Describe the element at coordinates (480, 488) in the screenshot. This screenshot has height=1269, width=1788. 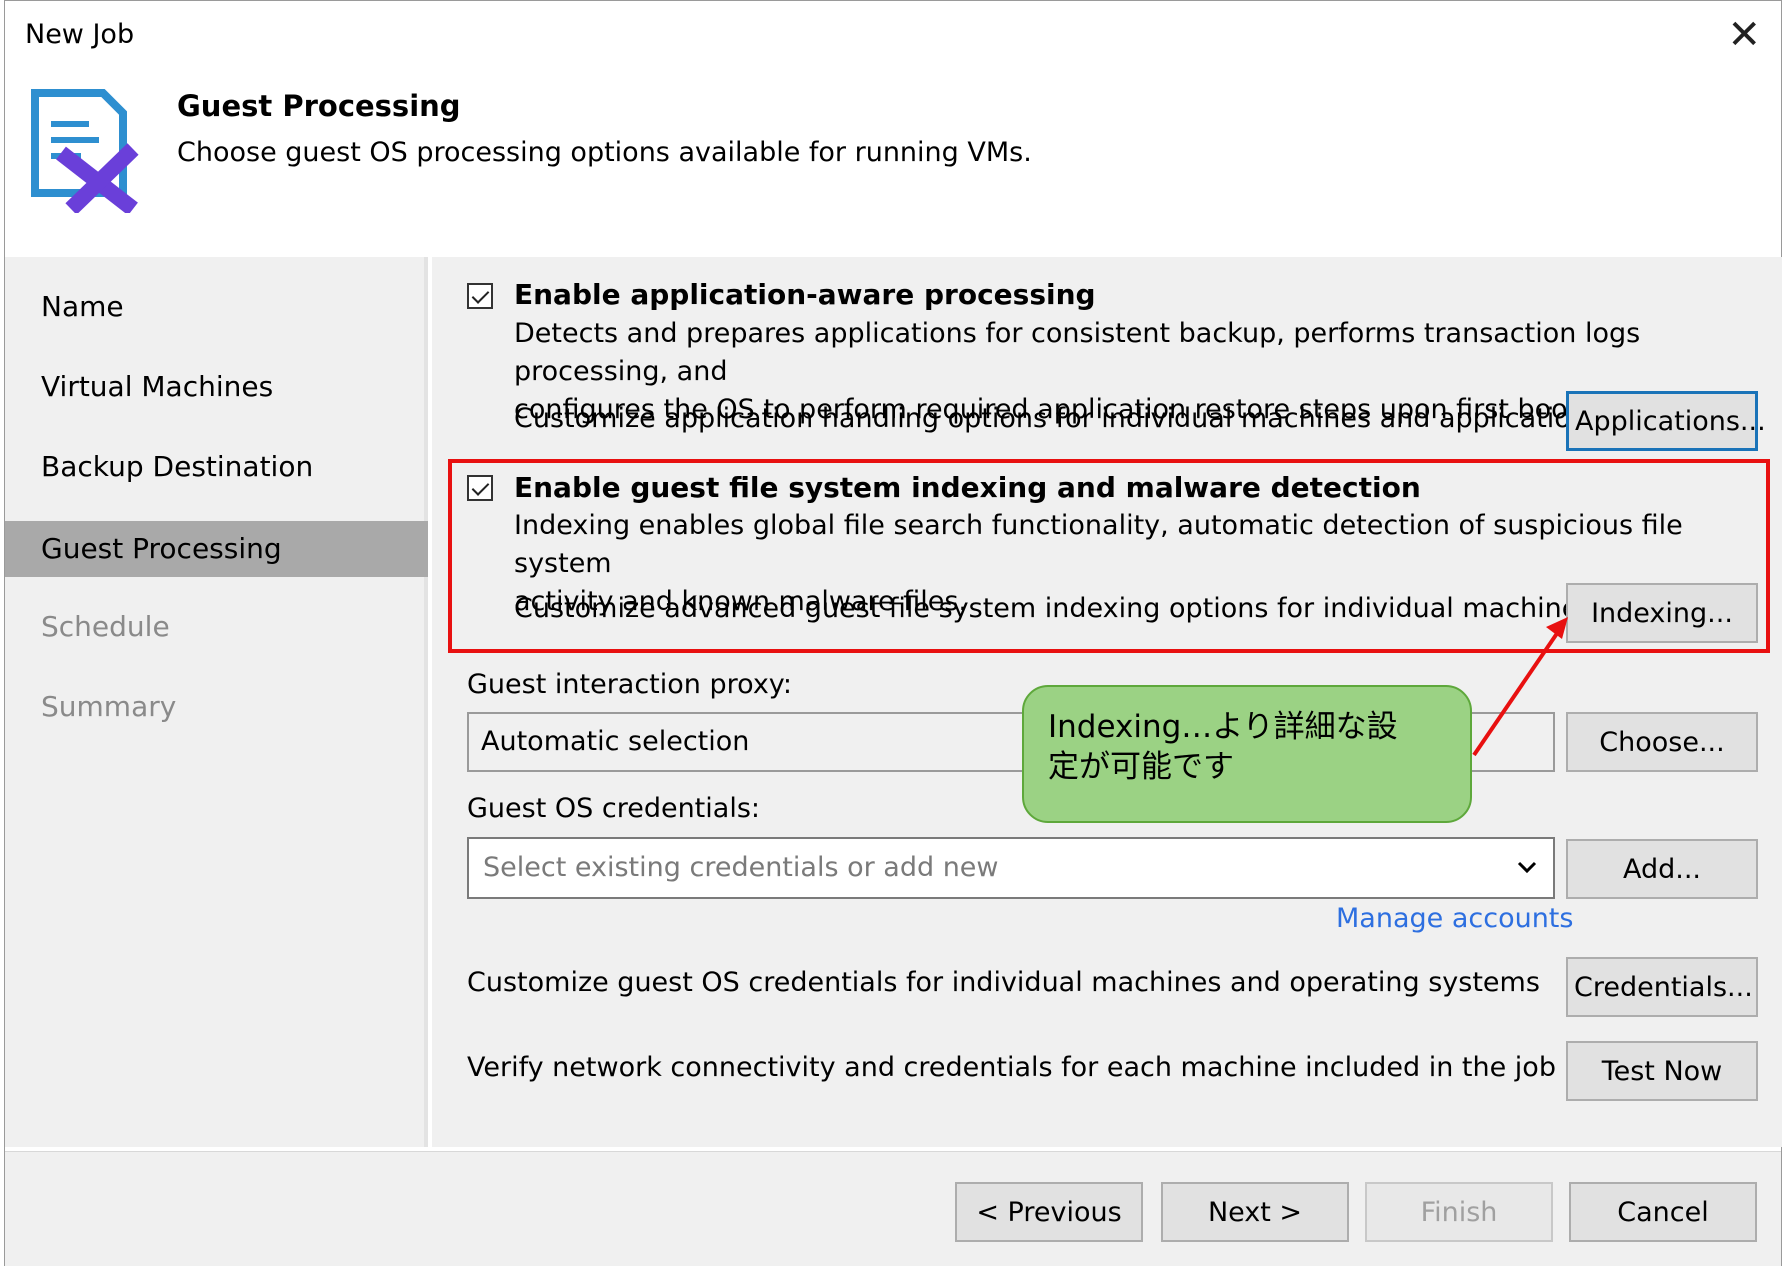
I see `indexing-checkbox` at that location.